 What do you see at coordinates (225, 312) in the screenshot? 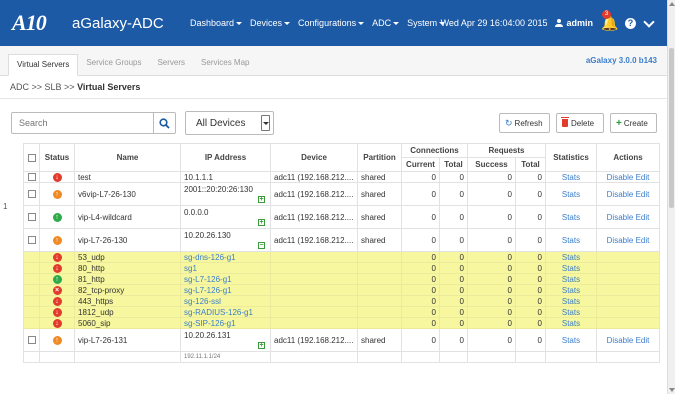
I see `service-group-link: sg-RADIUS-126-g1` at bounding box center [225, 312].